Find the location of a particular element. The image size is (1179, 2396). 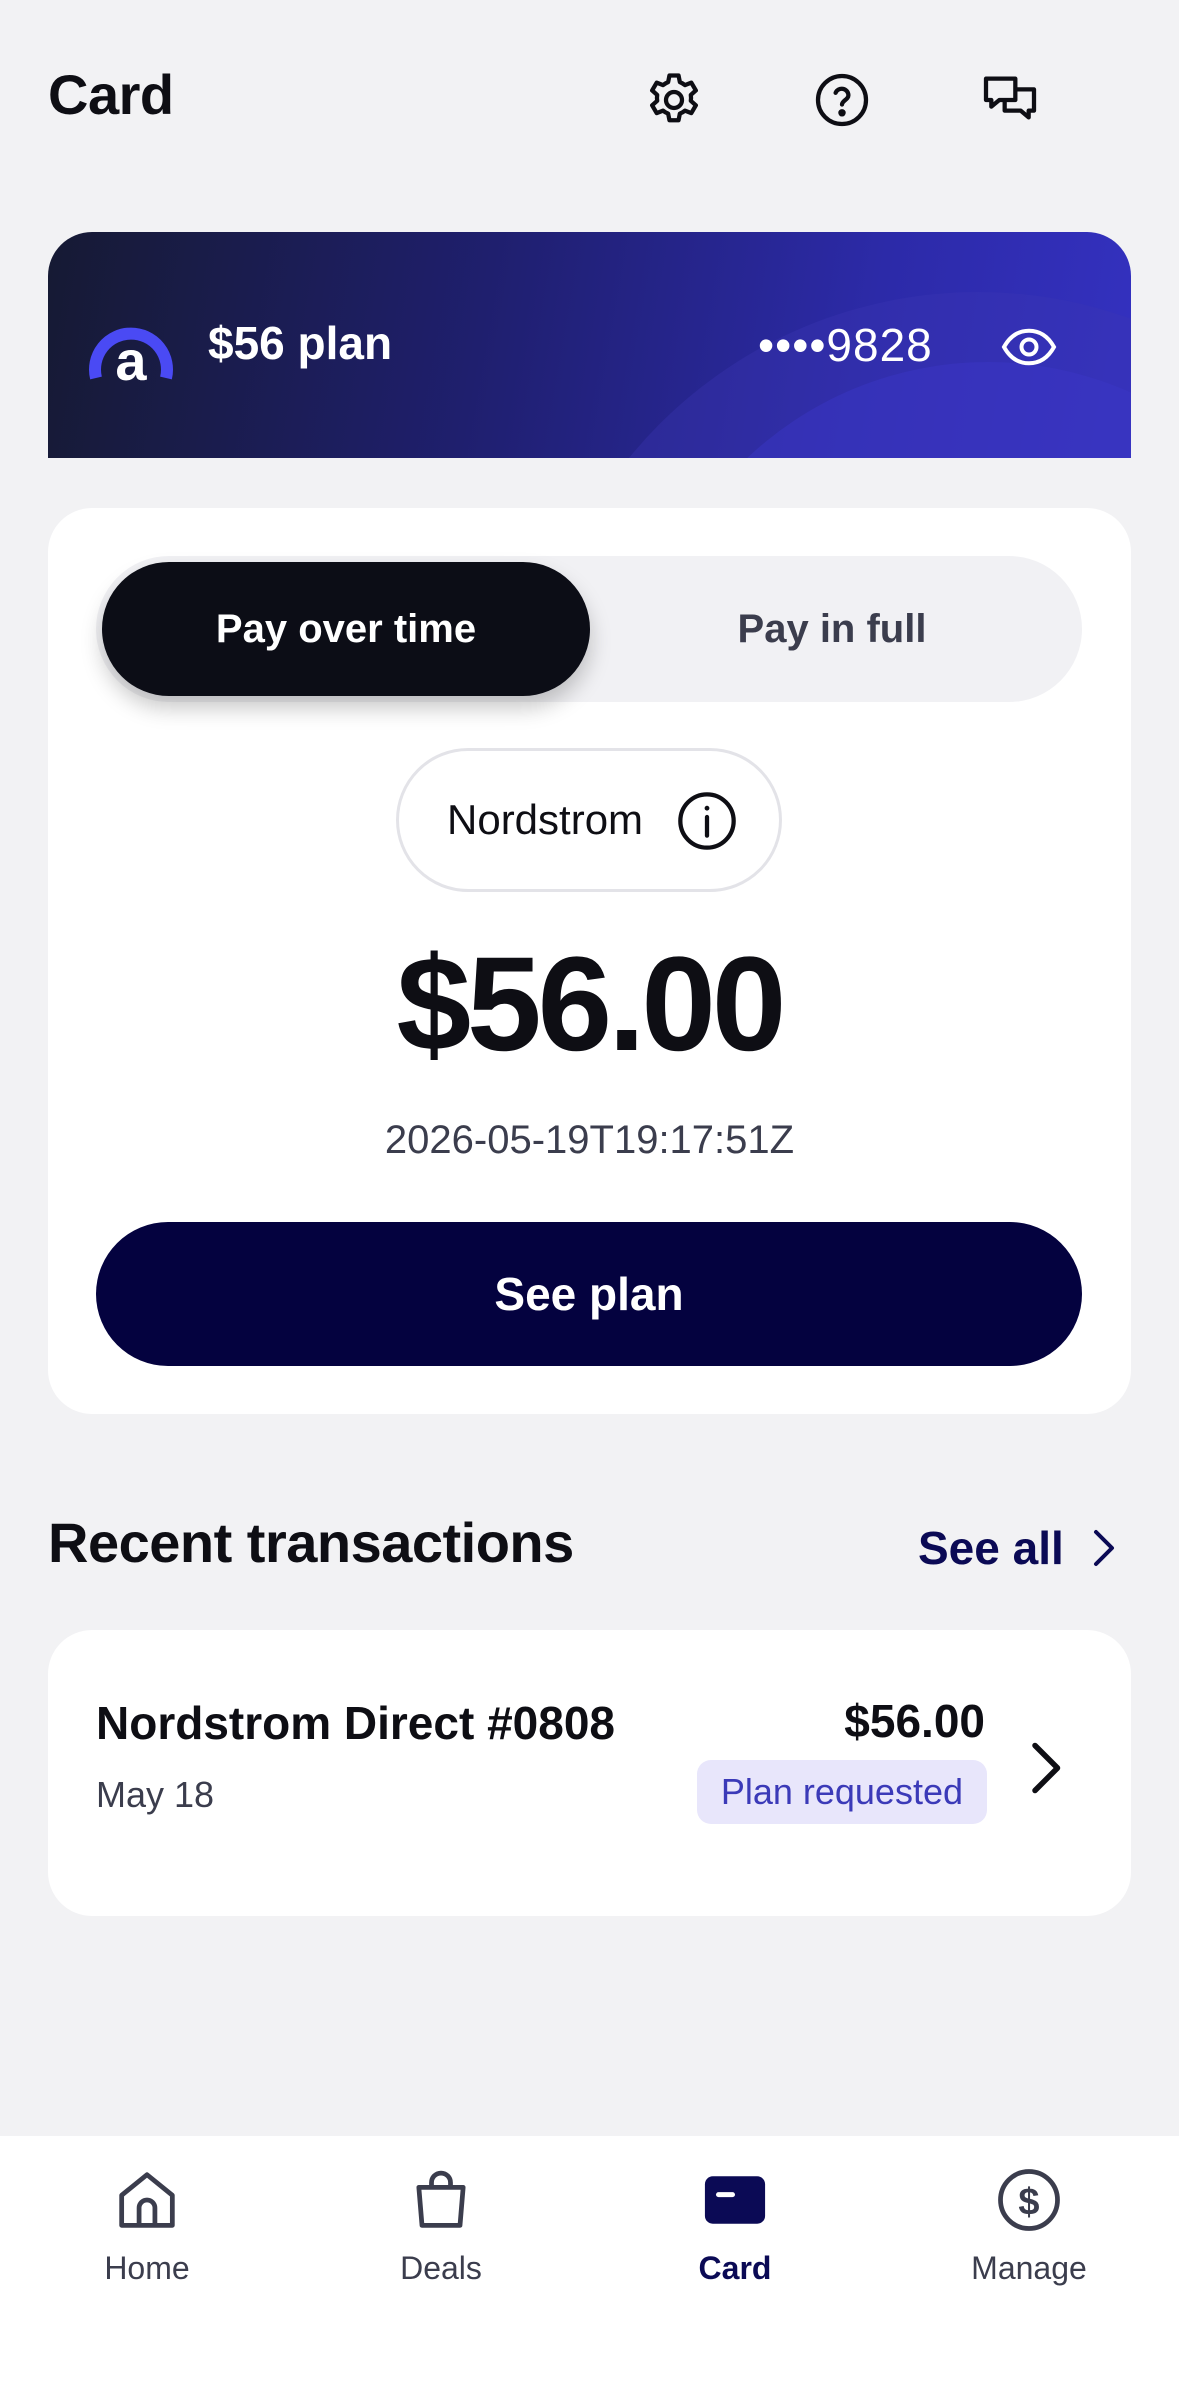

nav-label: Card is located at coordinates (735, 2268).